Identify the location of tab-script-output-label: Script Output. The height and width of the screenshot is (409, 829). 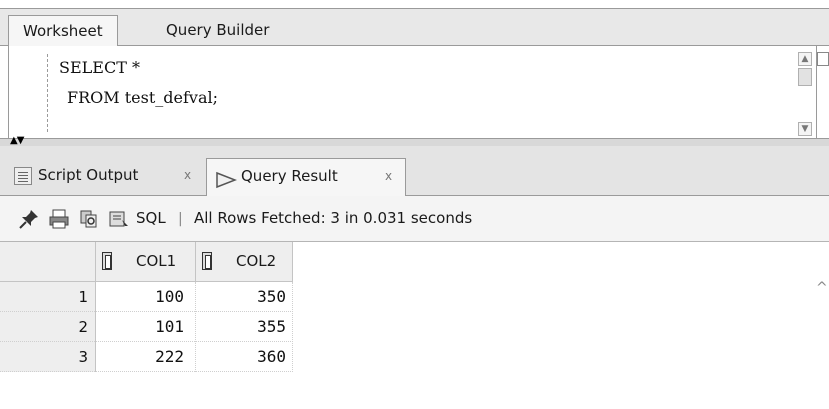
(88, 175).